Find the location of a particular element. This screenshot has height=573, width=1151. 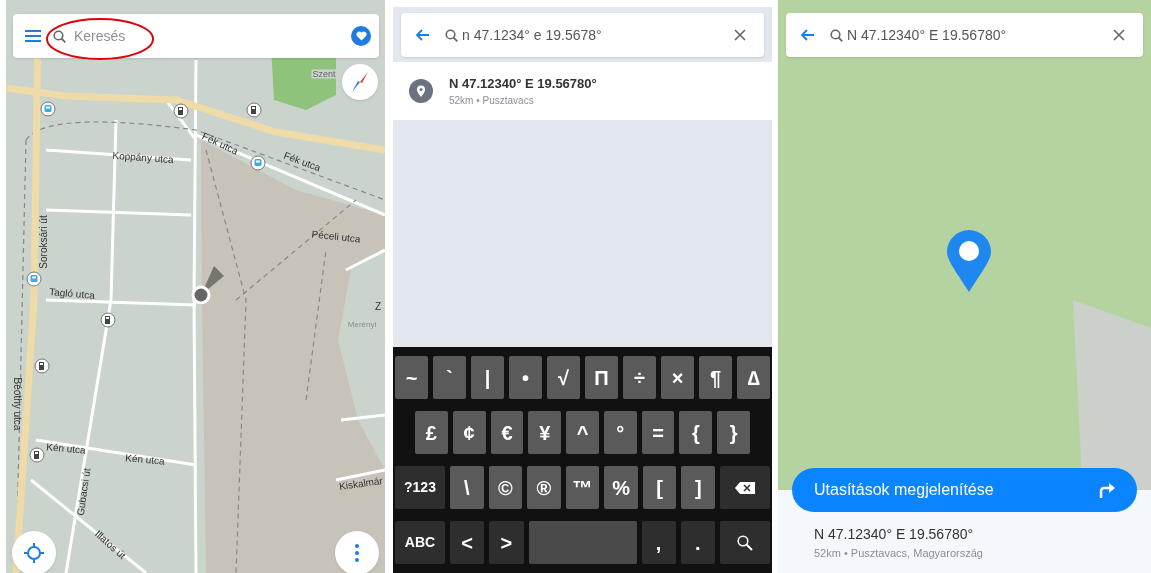

street-label: Merényi is located at coordinates (362, 325).